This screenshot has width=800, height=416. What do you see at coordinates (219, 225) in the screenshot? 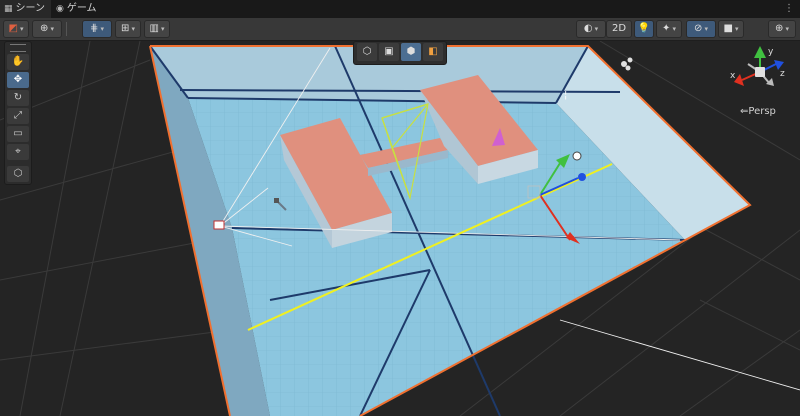
I see `light-icon` at bounding box center [219, 225].